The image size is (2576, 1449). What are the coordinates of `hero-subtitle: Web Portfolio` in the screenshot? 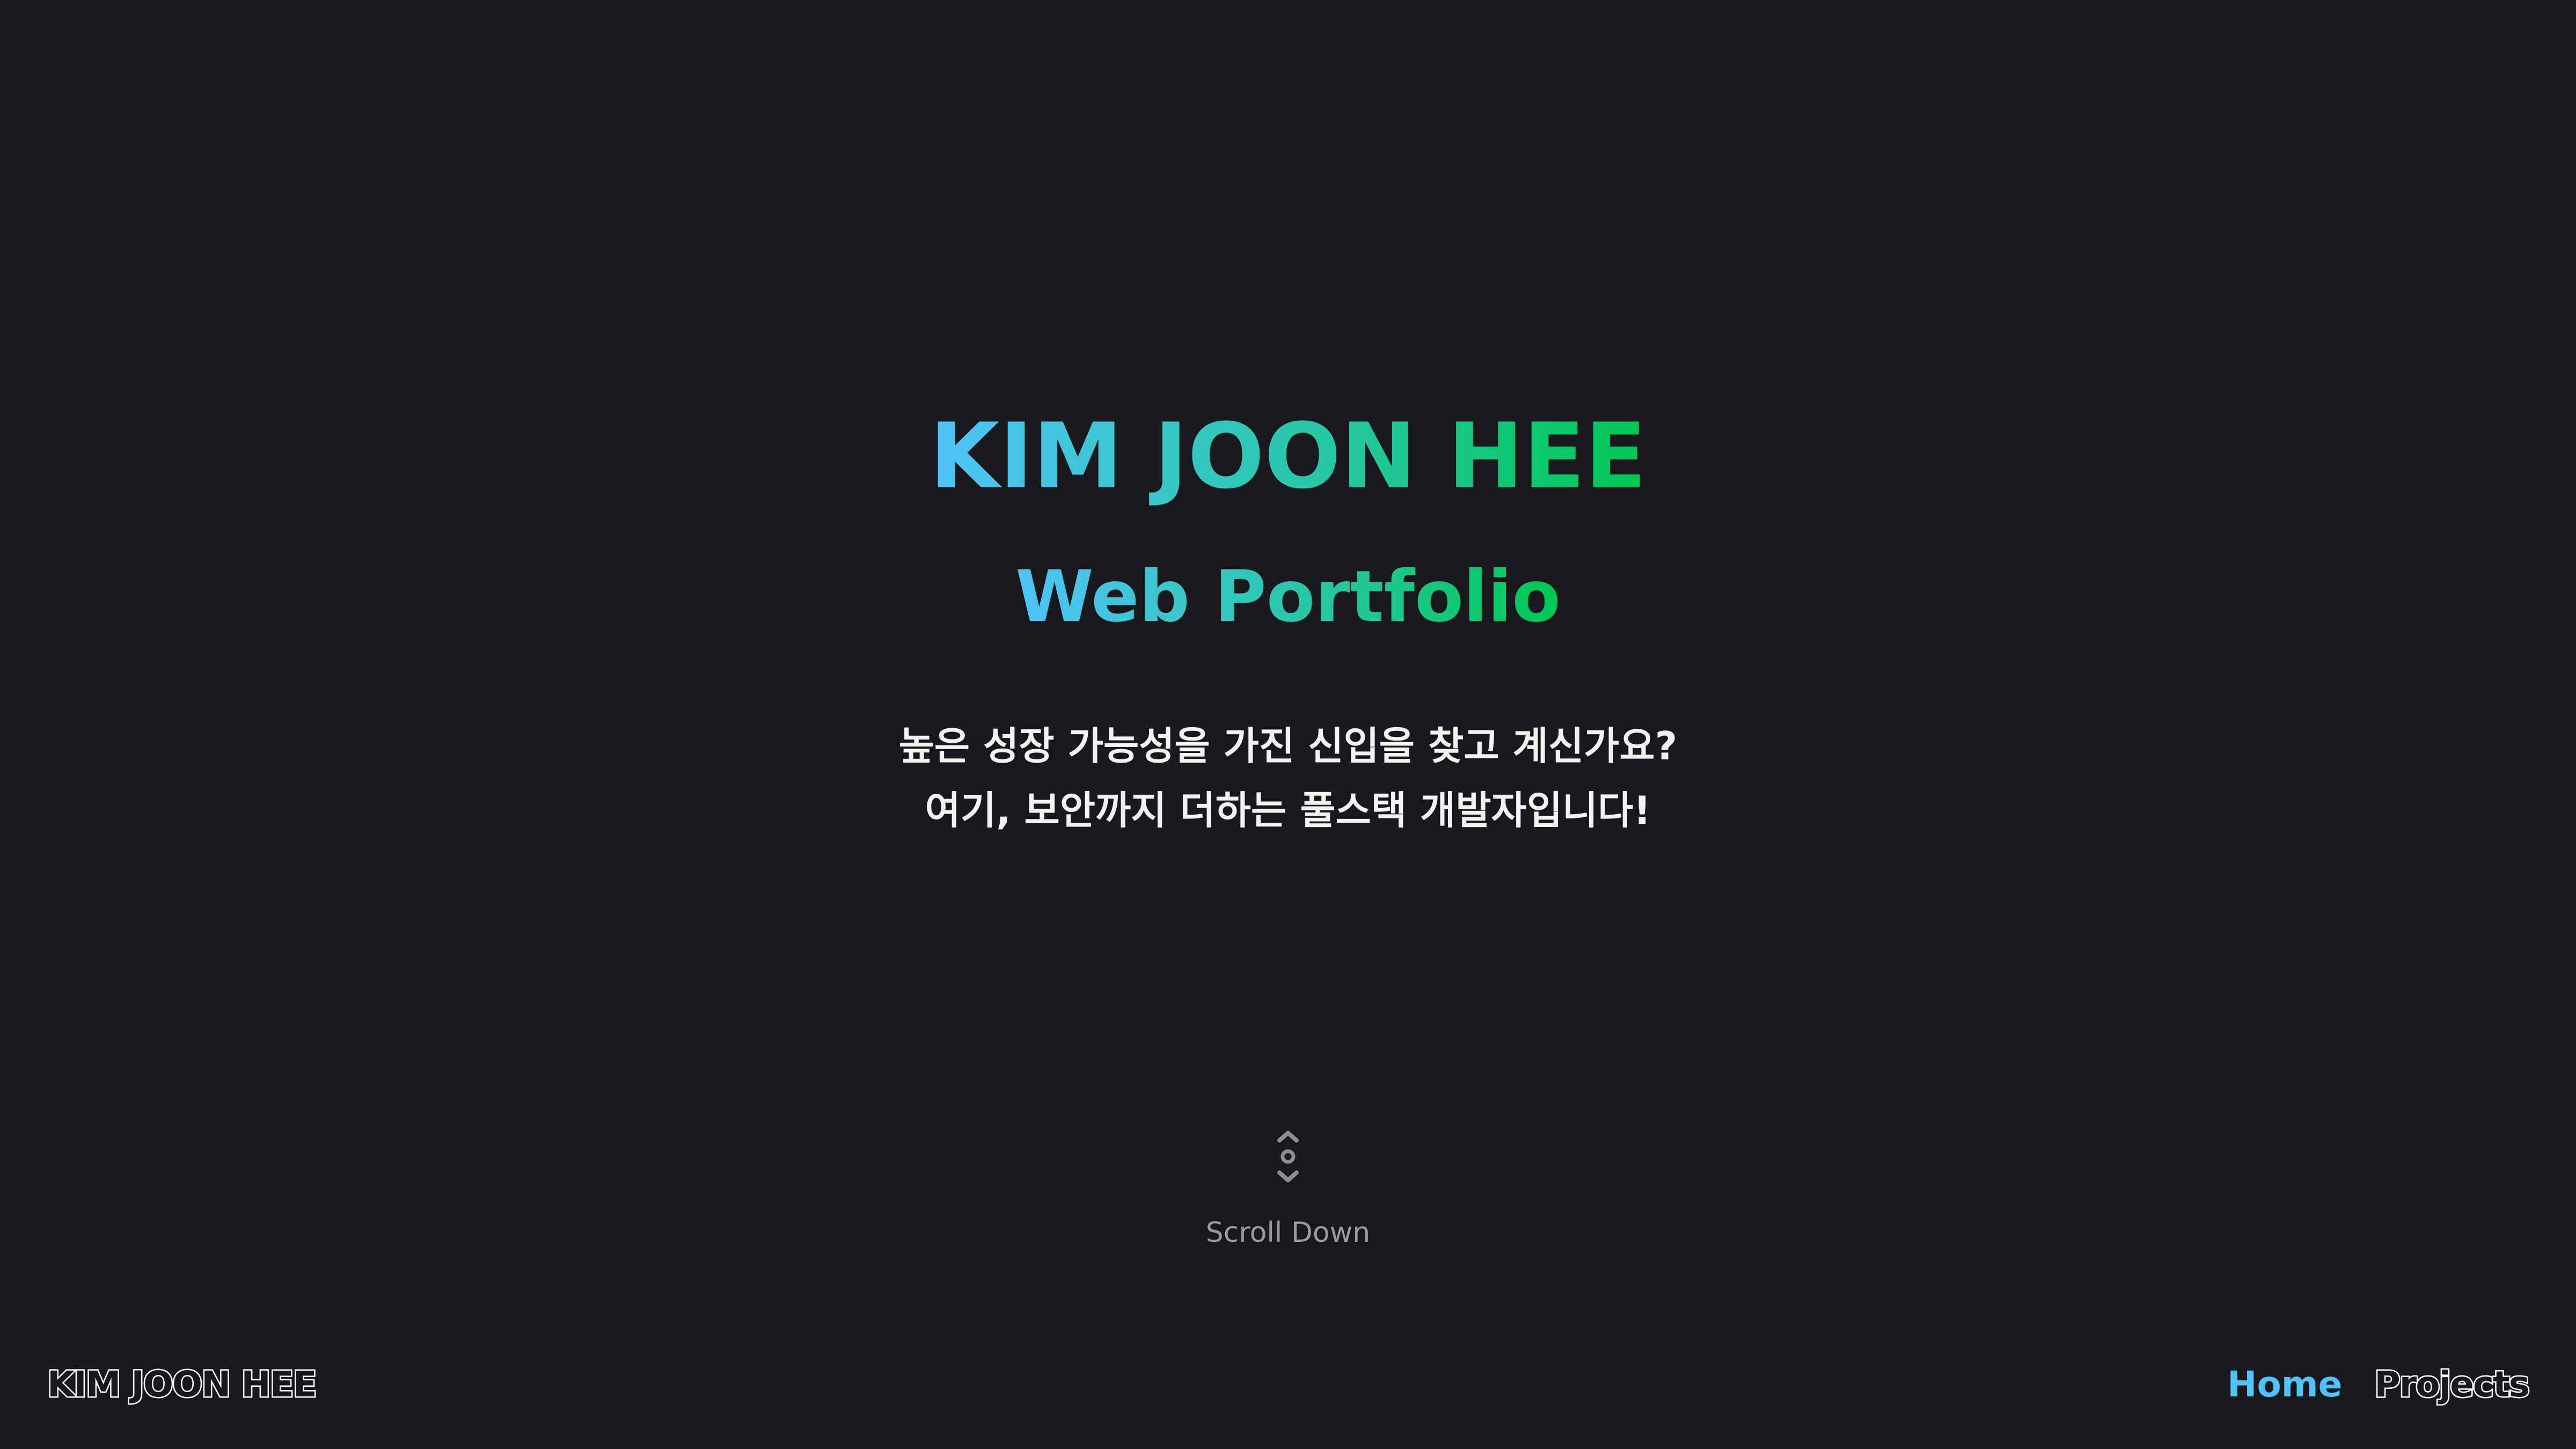 It's located at (1288, 596).